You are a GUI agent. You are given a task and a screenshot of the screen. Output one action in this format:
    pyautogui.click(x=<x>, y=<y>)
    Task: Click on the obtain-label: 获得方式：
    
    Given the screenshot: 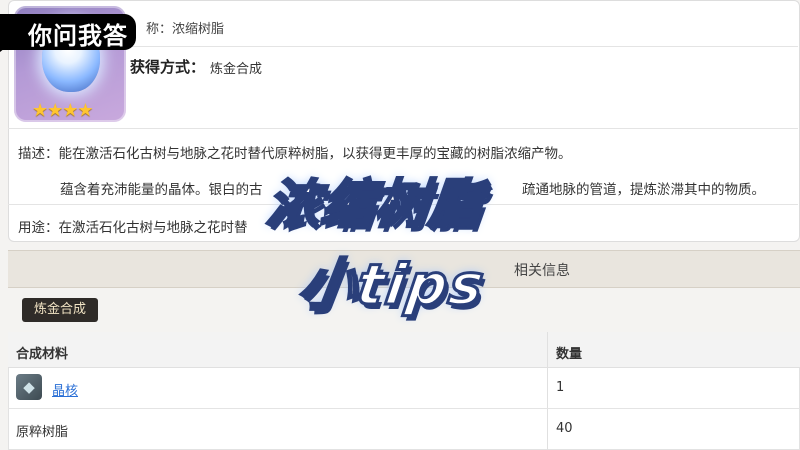 What is the action you would take?
    pyautogui.click(x=168, y=67)
    